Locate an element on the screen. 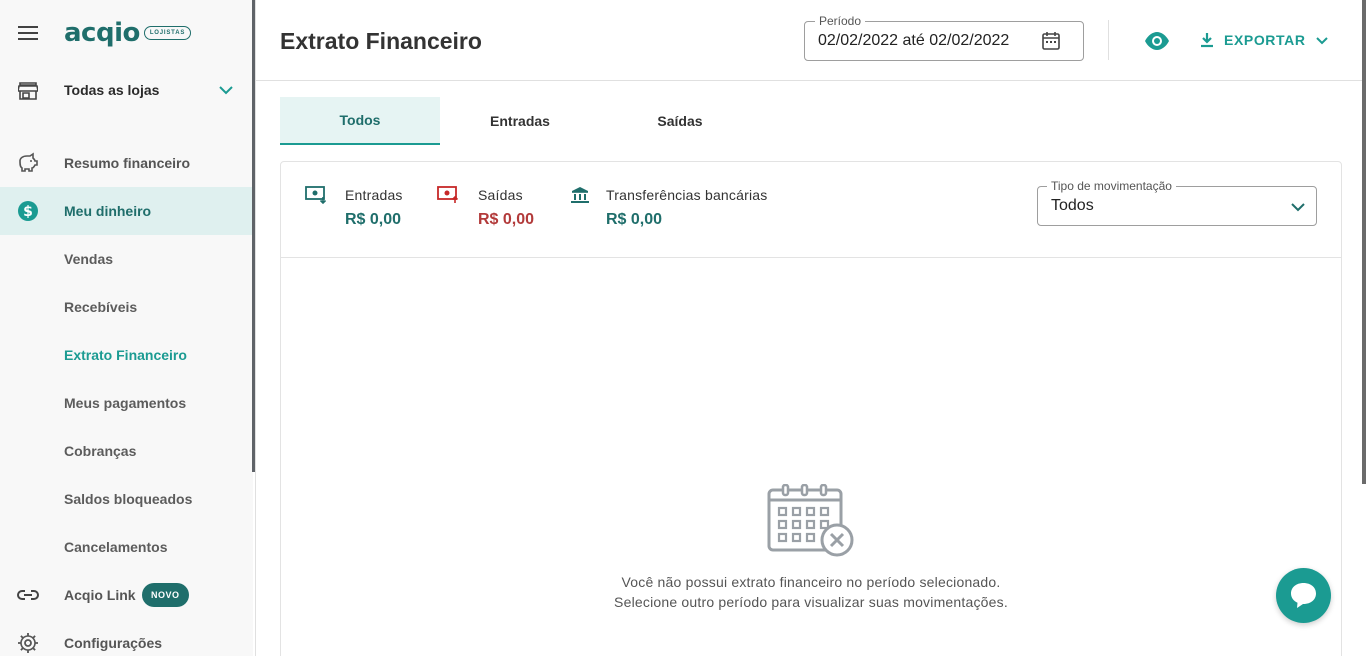 This screenshot has width=1366, height=656. sidebar-item-cancelamentos: Cancelamentos is located at coordinates (126, 547).